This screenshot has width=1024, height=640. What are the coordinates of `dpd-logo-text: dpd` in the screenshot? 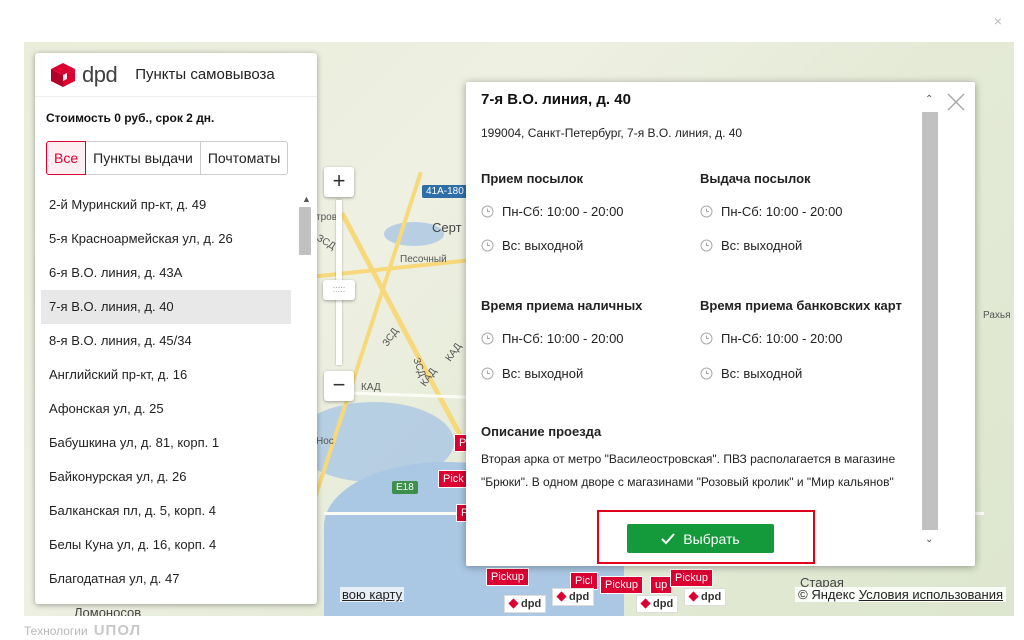 It's located at (100, 74).